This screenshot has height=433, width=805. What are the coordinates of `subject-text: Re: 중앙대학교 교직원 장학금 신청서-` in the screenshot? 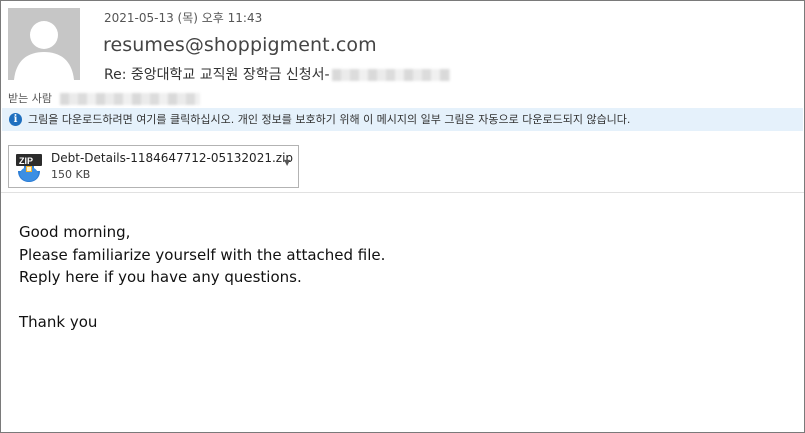 It's located at (217, 75).